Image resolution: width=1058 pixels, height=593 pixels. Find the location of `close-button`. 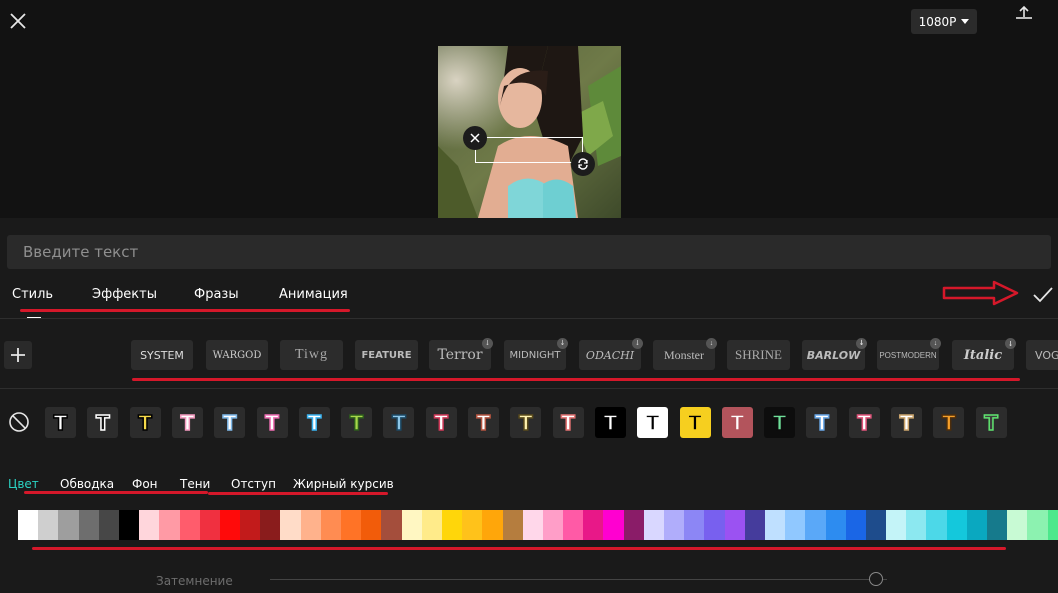

close-button is located at coordinates (18, 21).